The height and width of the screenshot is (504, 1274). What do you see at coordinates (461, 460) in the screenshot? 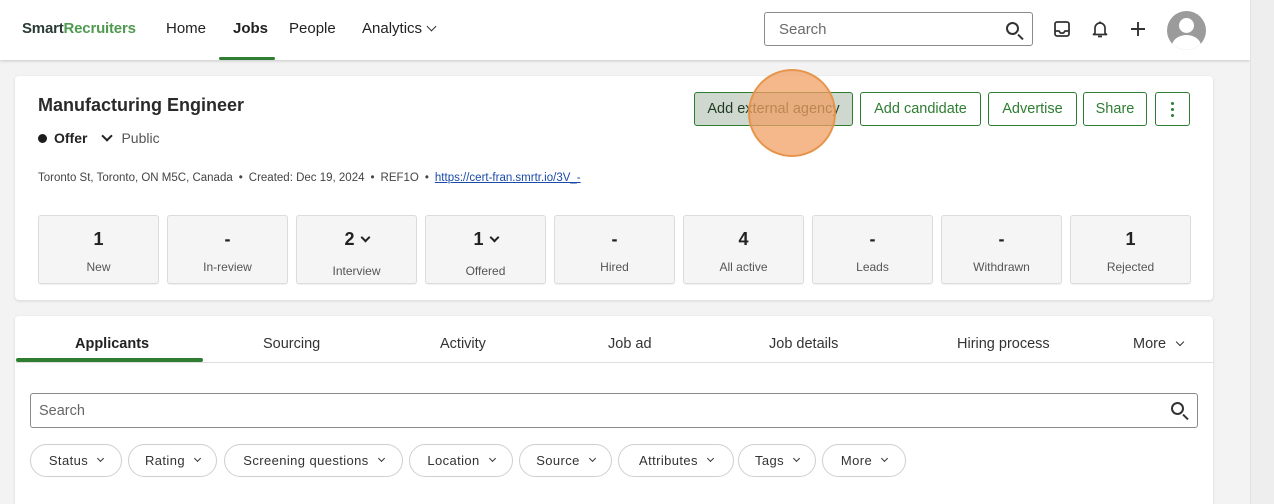
I see `filter-location: Location` at bounding box center [461, 460].